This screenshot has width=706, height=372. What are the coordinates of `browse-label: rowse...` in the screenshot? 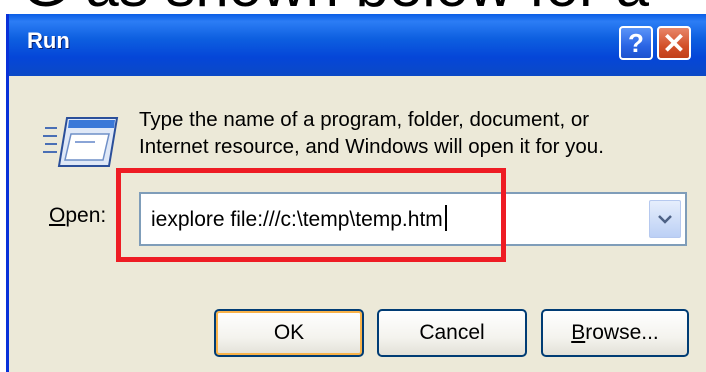 It's located at (622, 332).